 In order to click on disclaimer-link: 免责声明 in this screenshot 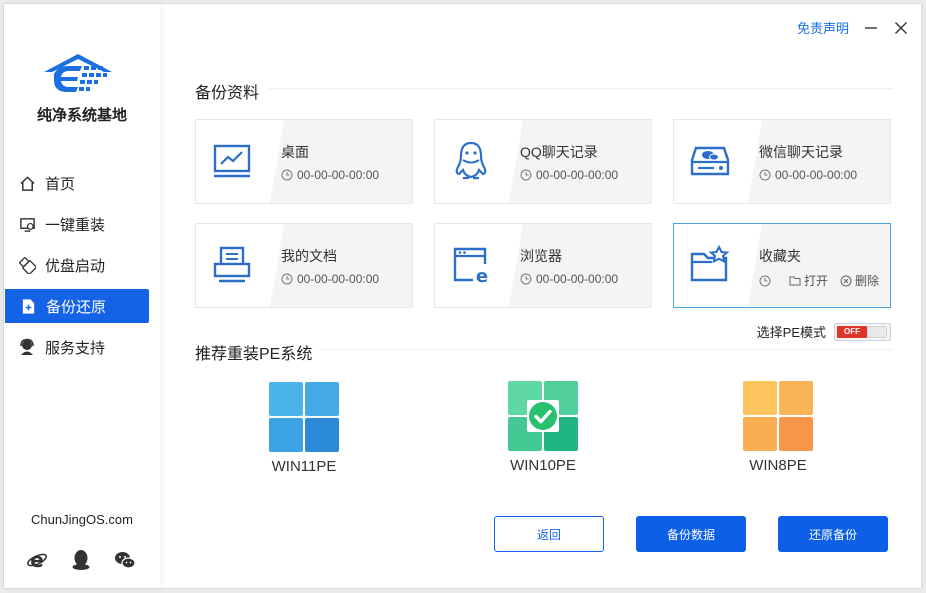, I will do `click(823, 27)`.